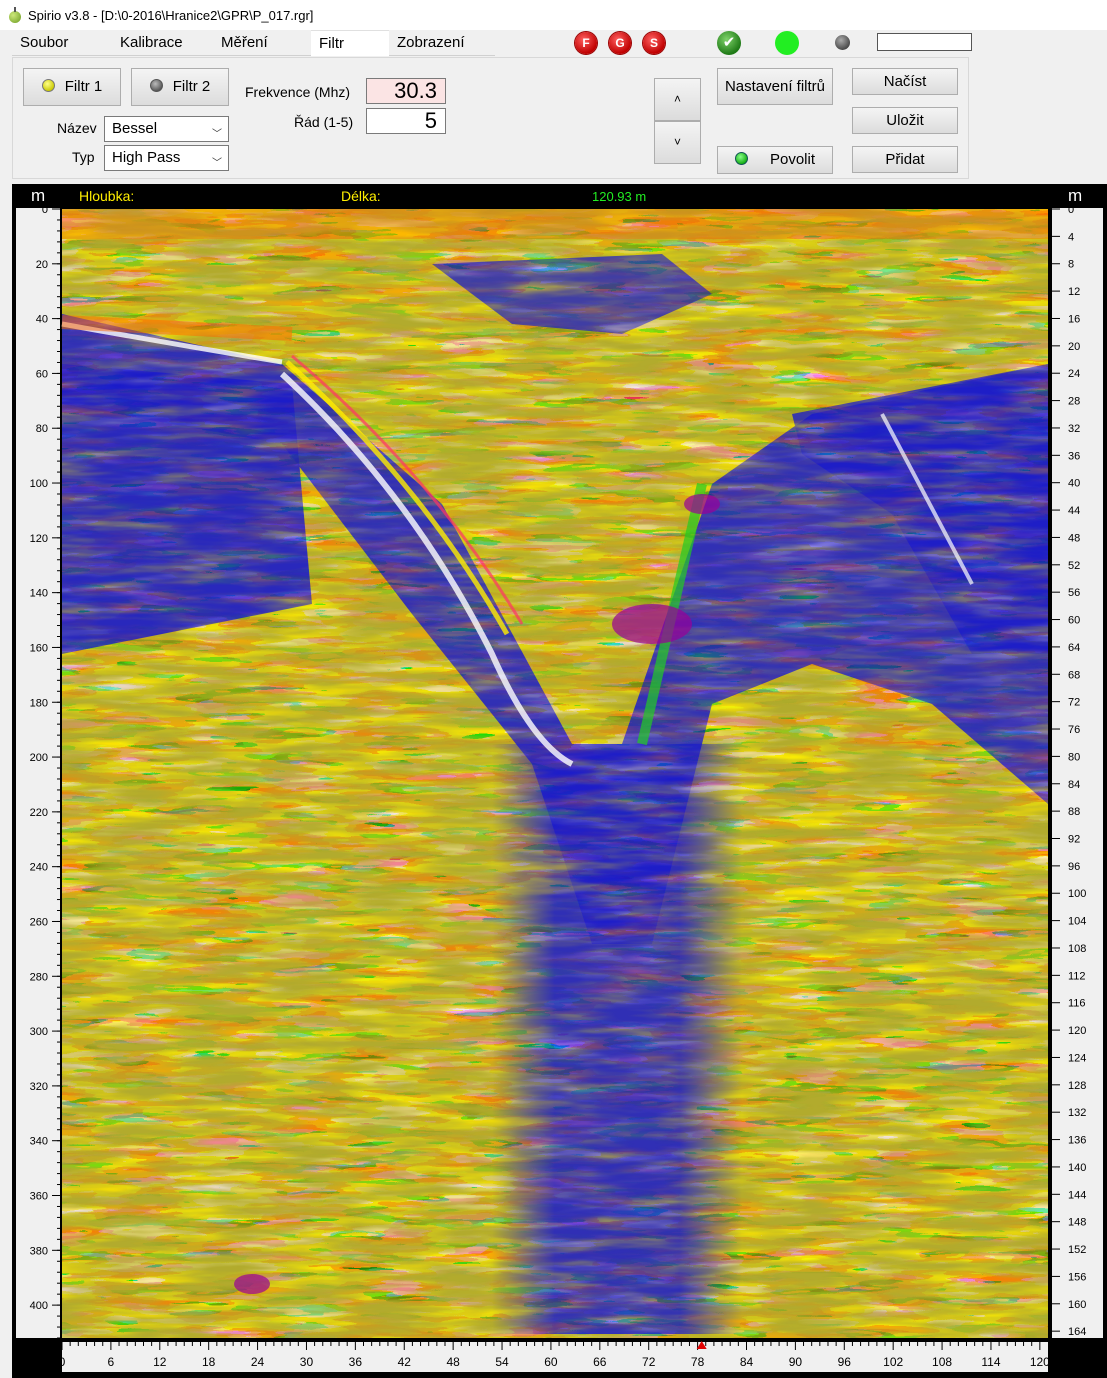 The image size is (1107, 1378). Describe the element at coordinates (42, 320) in the screenshot. I see `depth-tick-left-label: 40` at that location.